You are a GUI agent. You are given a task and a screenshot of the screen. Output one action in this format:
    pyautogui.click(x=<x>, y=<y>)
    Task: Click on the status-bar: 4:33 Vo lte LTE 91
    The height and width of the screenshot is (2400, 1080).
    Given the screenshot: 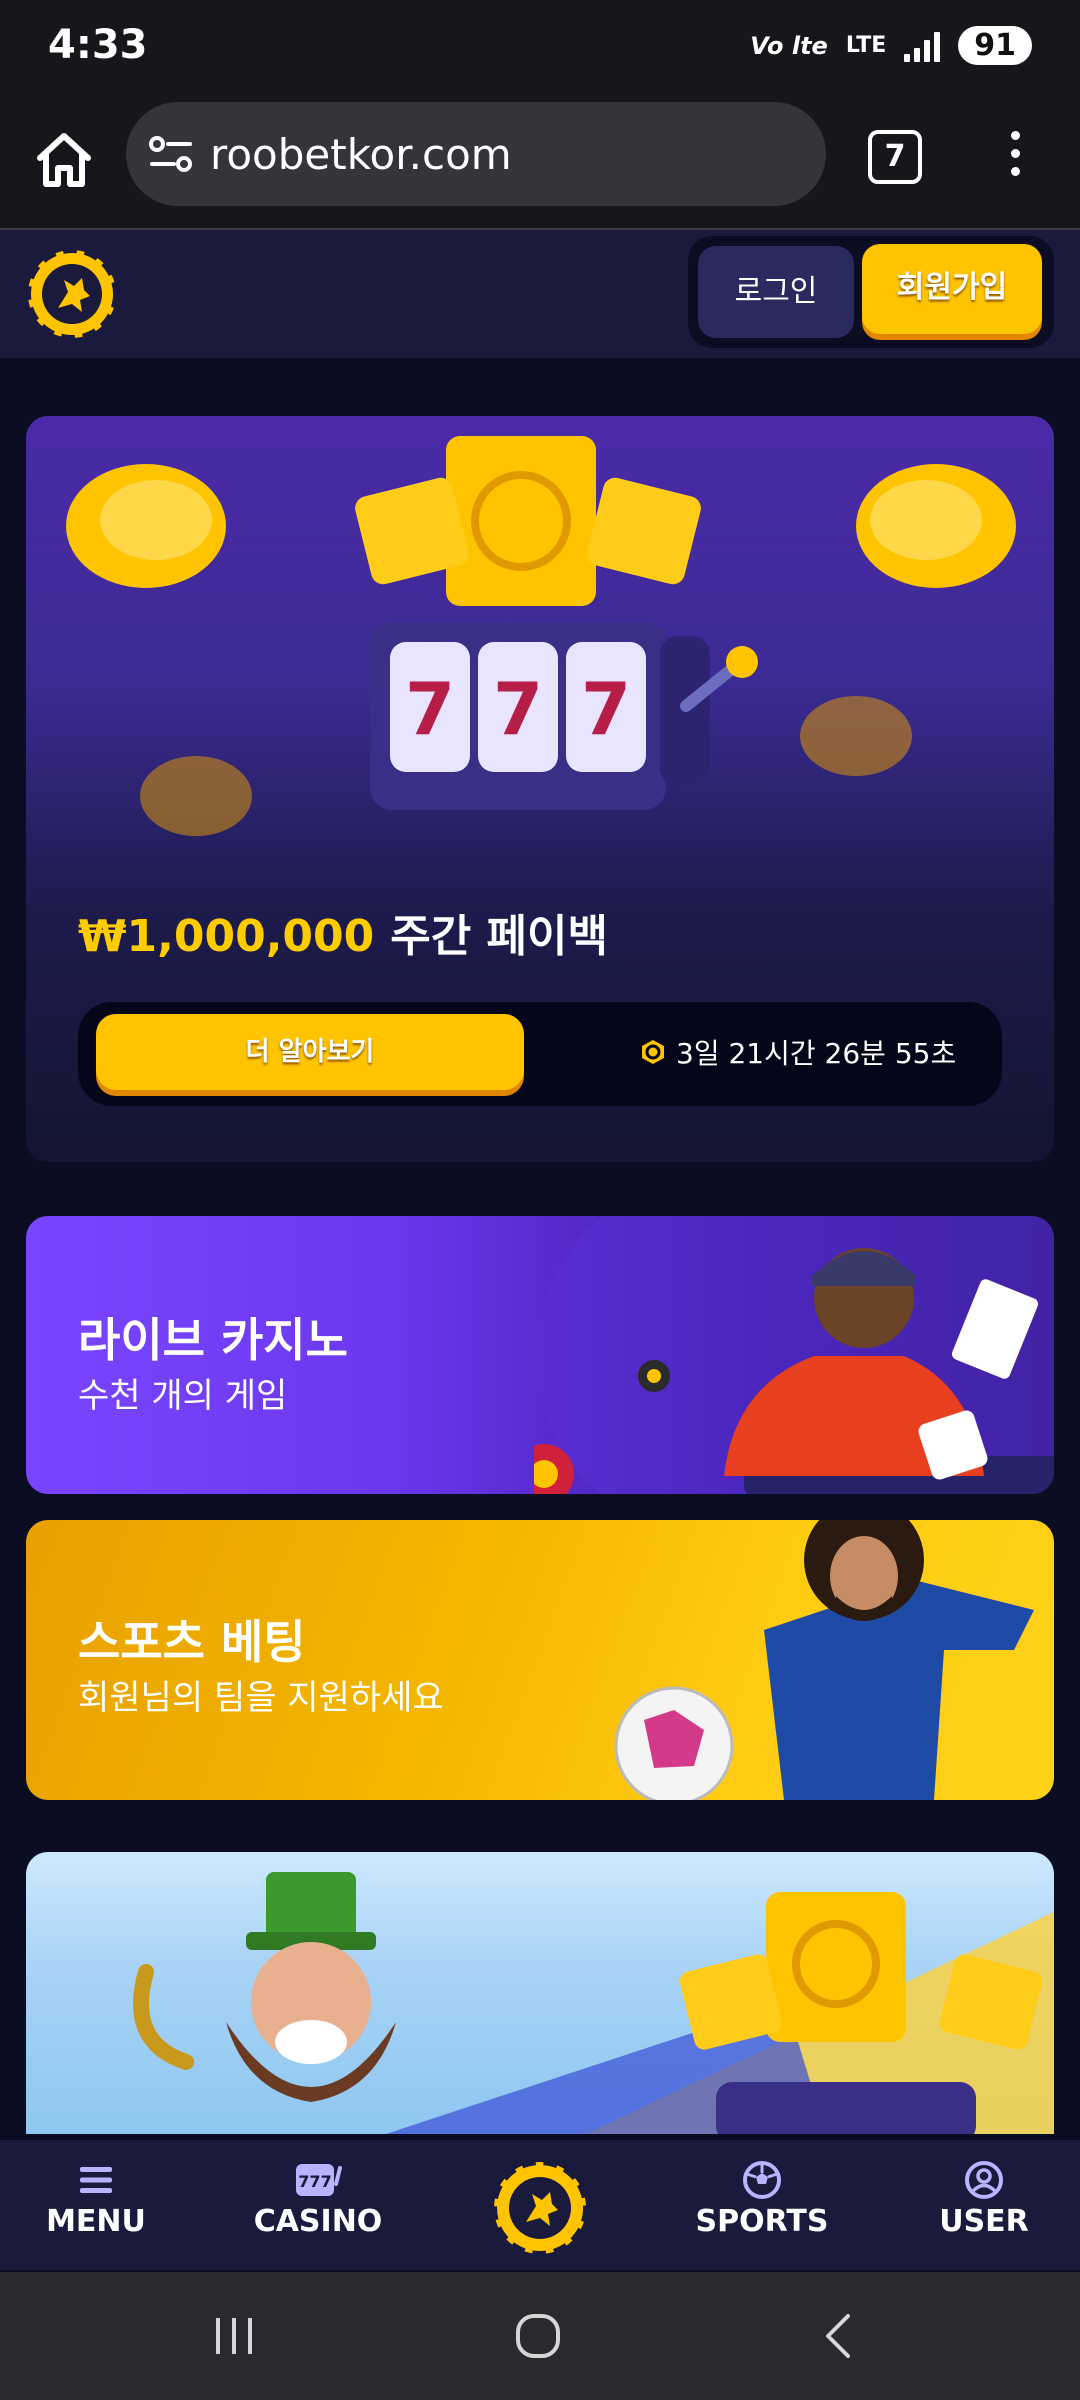 What is the action you would take?
    pyautogui.click(x=540, y=48)
    